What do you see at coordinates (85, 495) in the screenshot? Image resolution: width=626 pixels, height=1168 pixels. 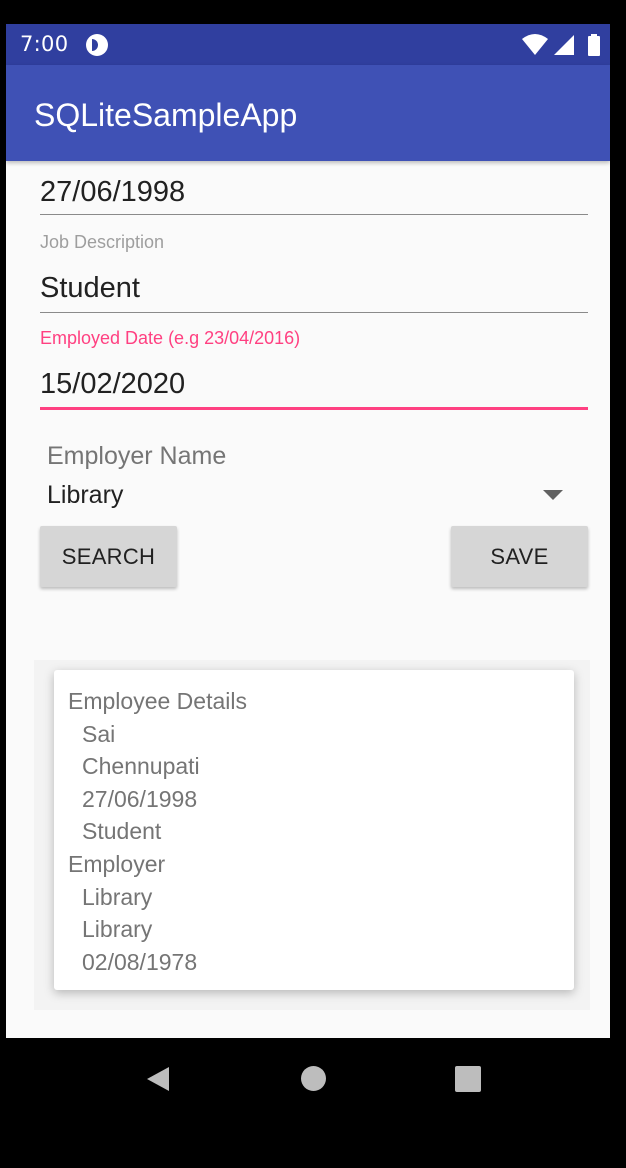 I see `employer-spinner: Library` at bounding box center [85, 495].